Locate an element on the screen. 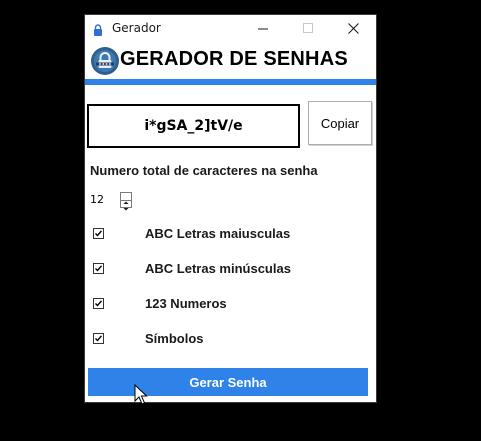 The height and width of the screenshot is (441, 481). option-numbers: 123 Numeros is located at coordinates (223, 304).